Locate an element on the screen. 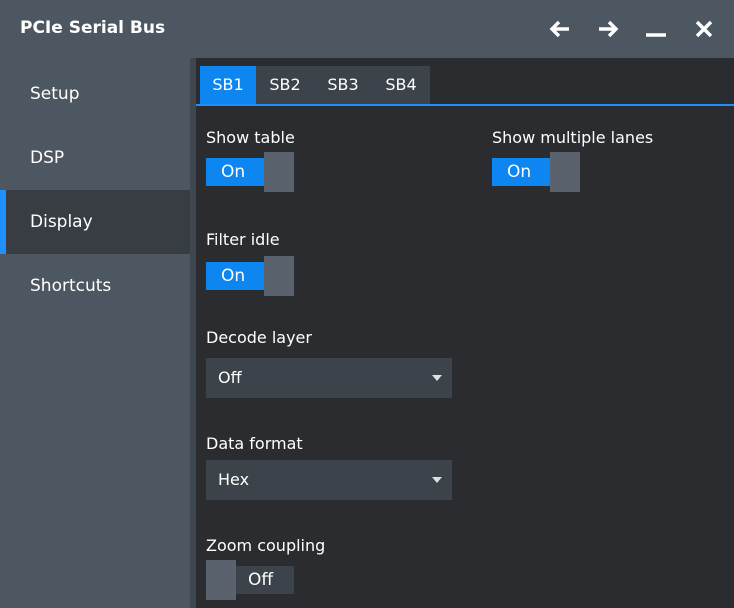  close-button is located at coordinates (704, 29).